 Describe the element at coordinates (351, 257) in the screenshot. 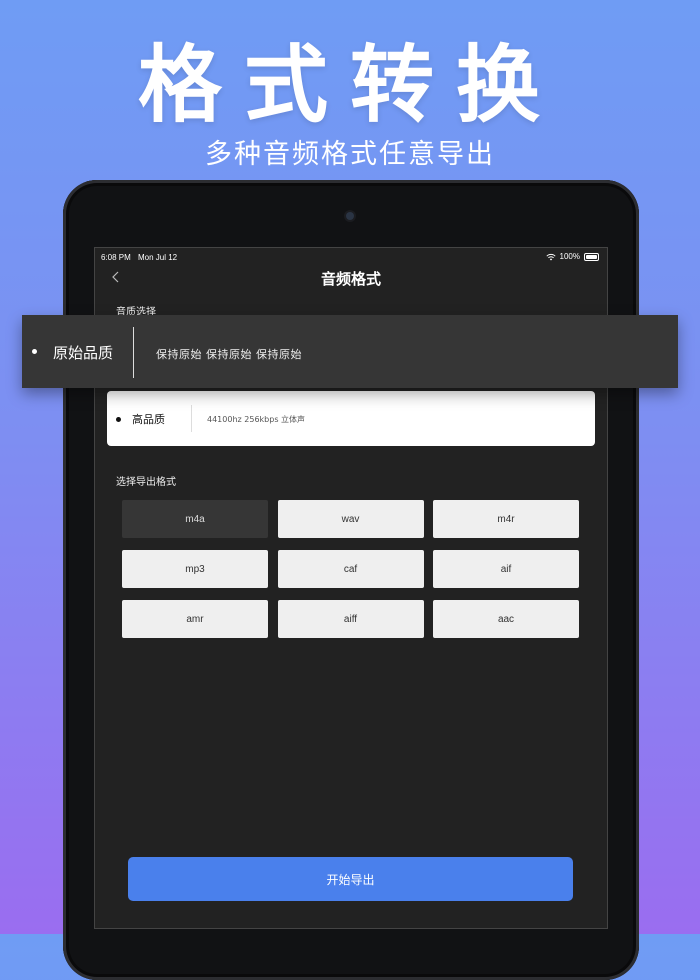

I see `status-bar: 6:08 PM Mon Jul 12 100%` at that location.